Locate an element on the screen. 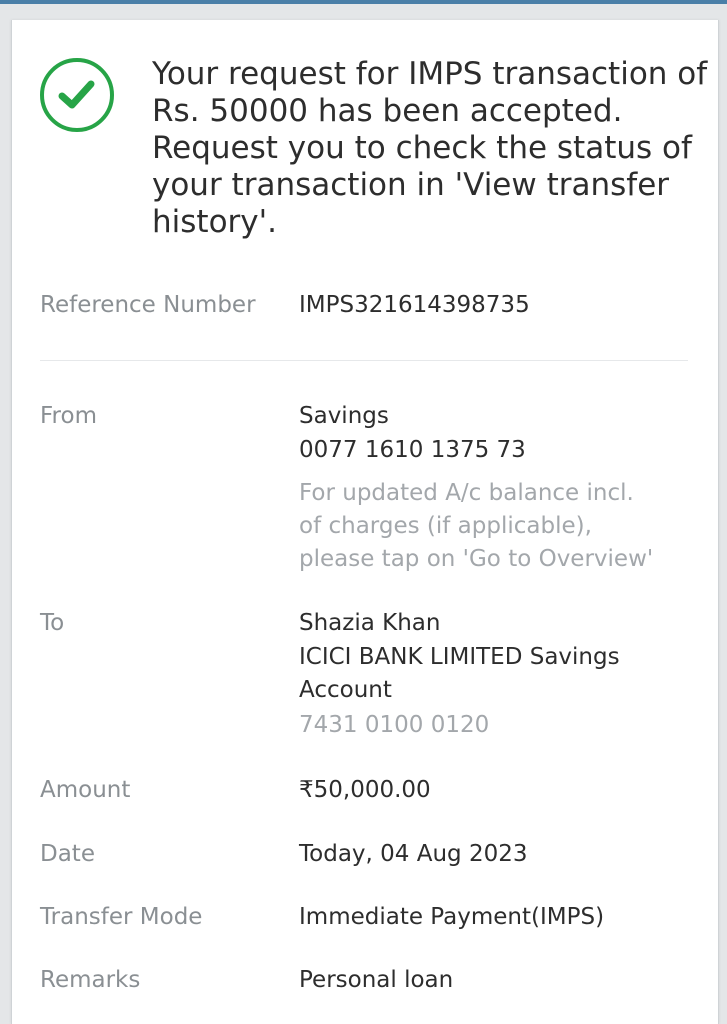  remarks-value: Personal loan is located at coordinates (376, 980).